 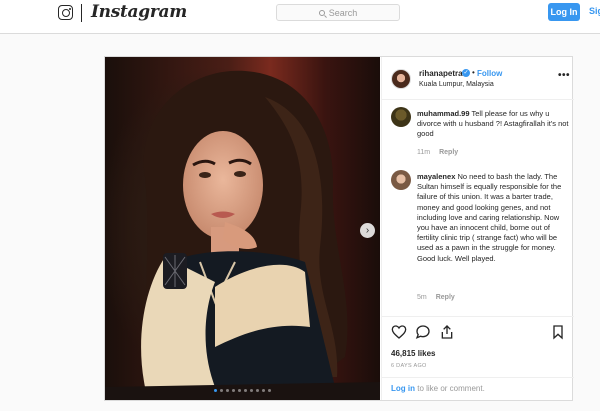 I want to click on logo-divider, so click(x=81, y=13).